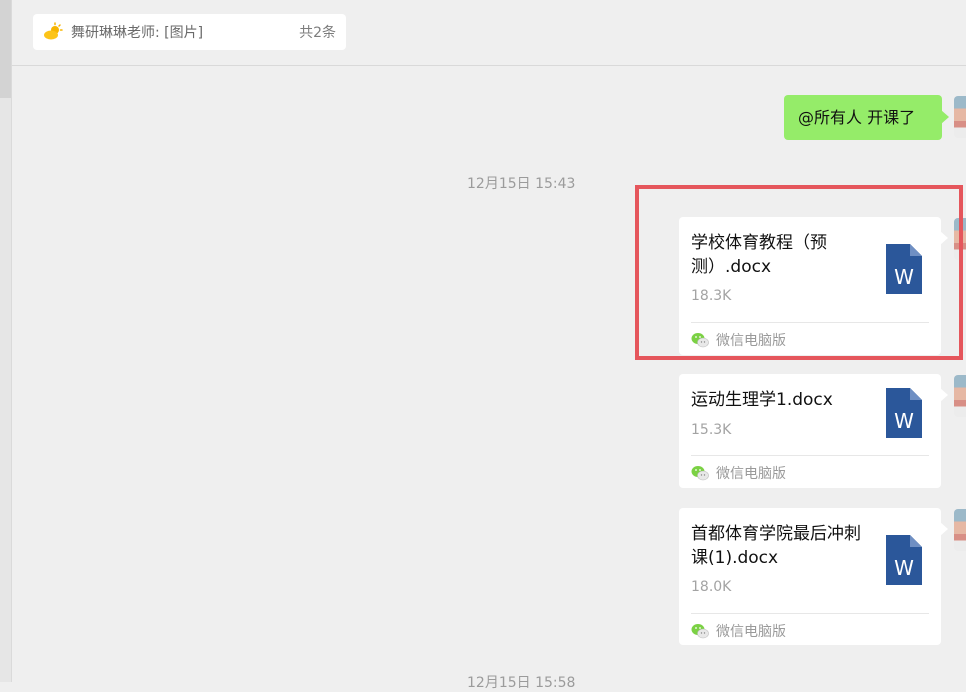  Describe the element at coordinates (317, 33) in the screenshot. I see `pinned-message-count: 共2条` at that location.